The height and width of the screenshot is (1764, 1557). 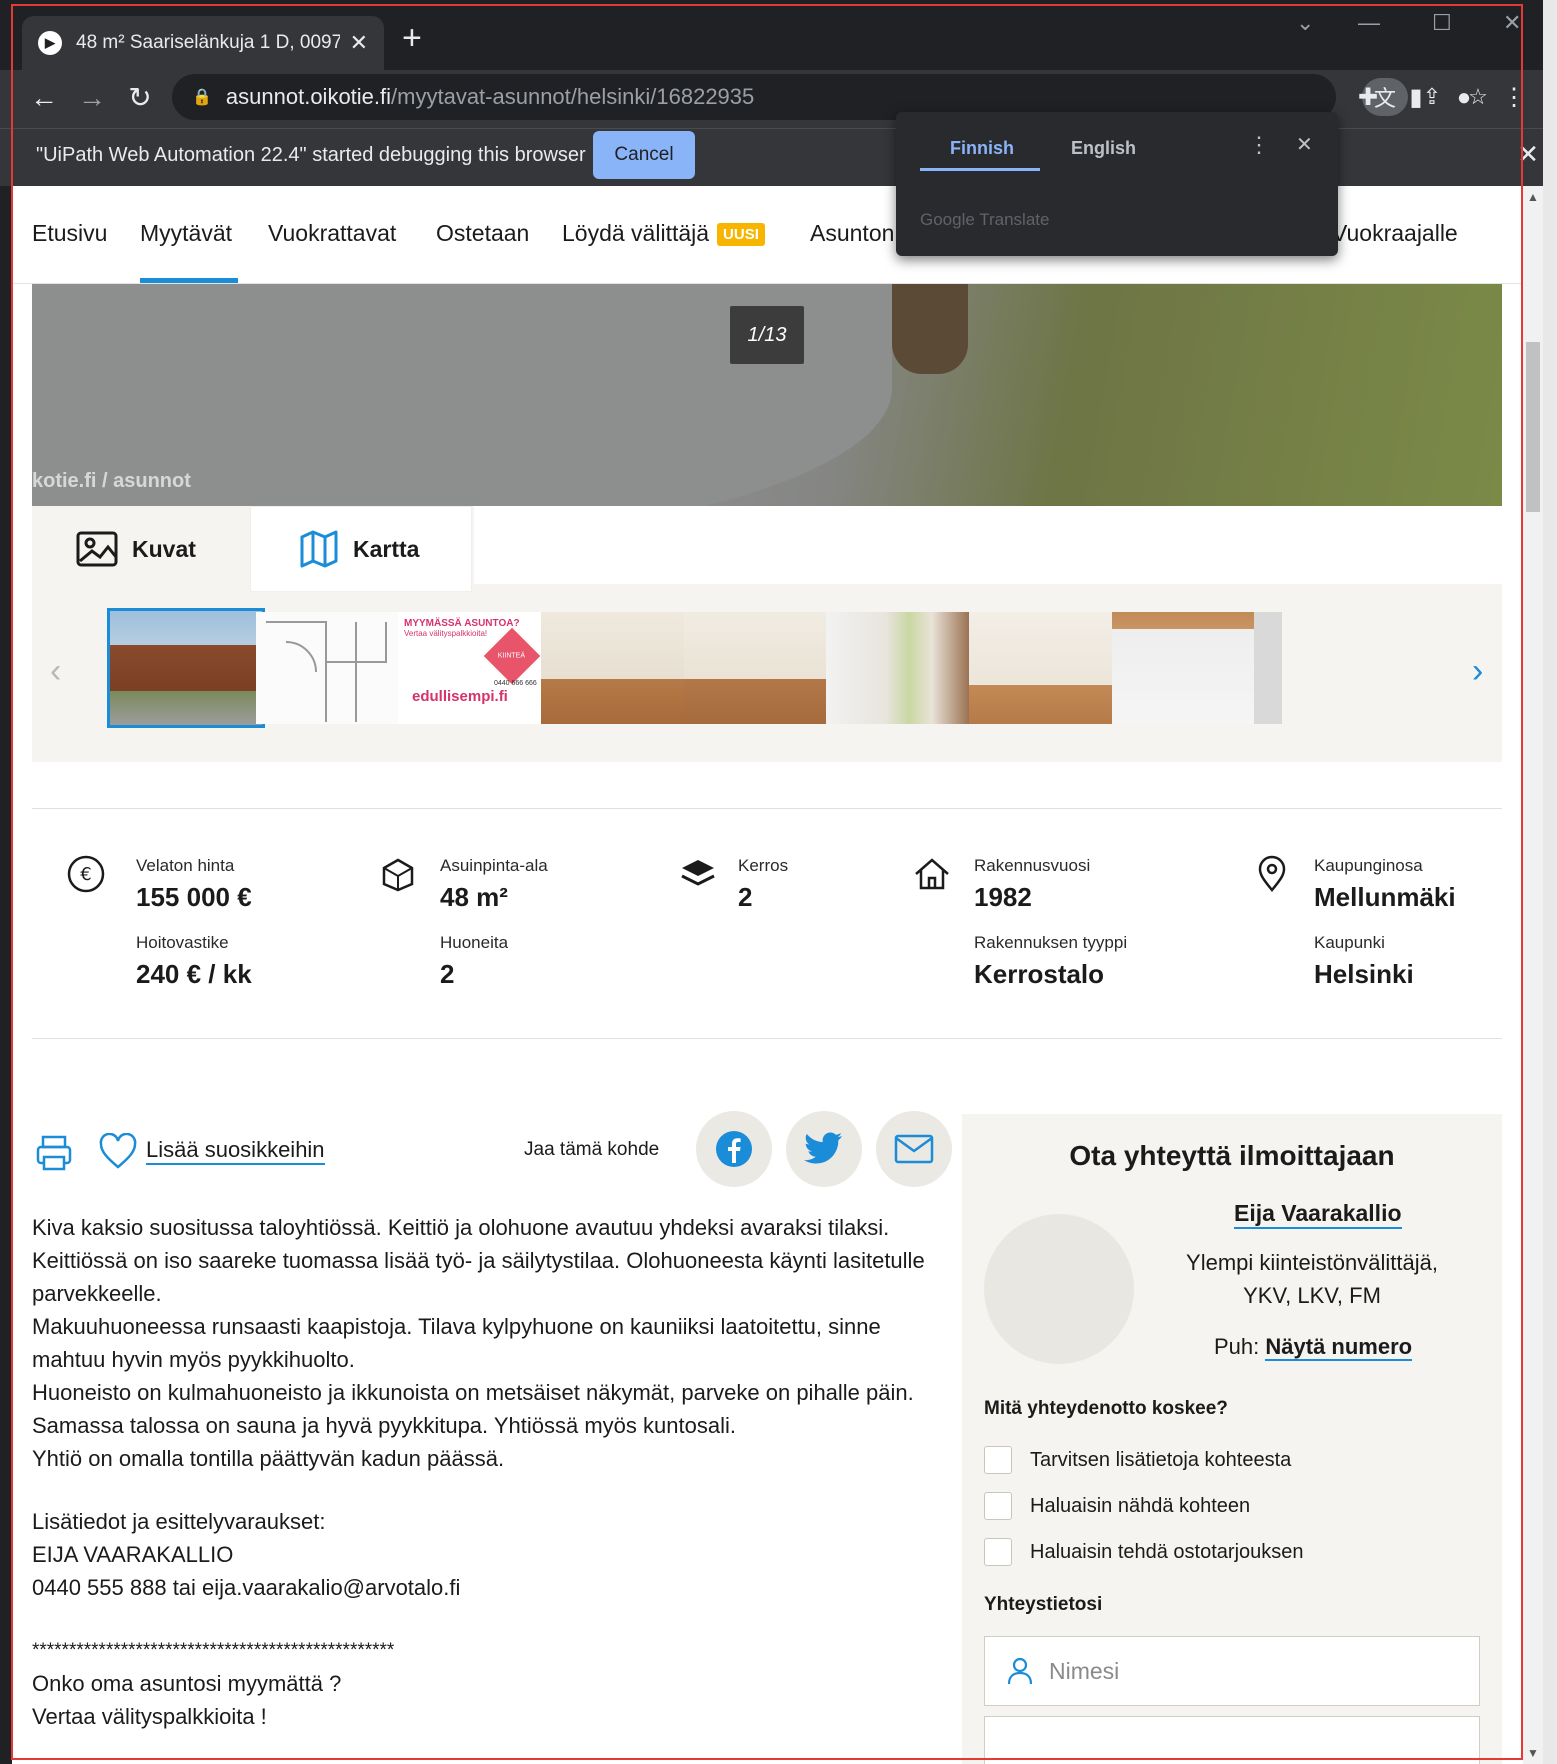 What do you see at coordinates (824, 1149) in the screenshot?
I see `share-twitter-button` at bounding box center [824, 1149].